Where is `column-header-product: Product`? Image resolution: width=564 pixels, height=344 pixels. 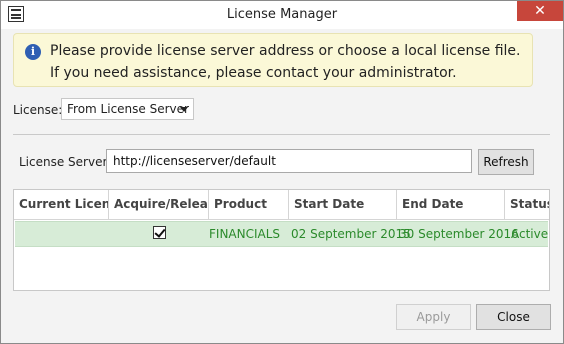
column-header-product: Product is located at coordinates (249, 204).